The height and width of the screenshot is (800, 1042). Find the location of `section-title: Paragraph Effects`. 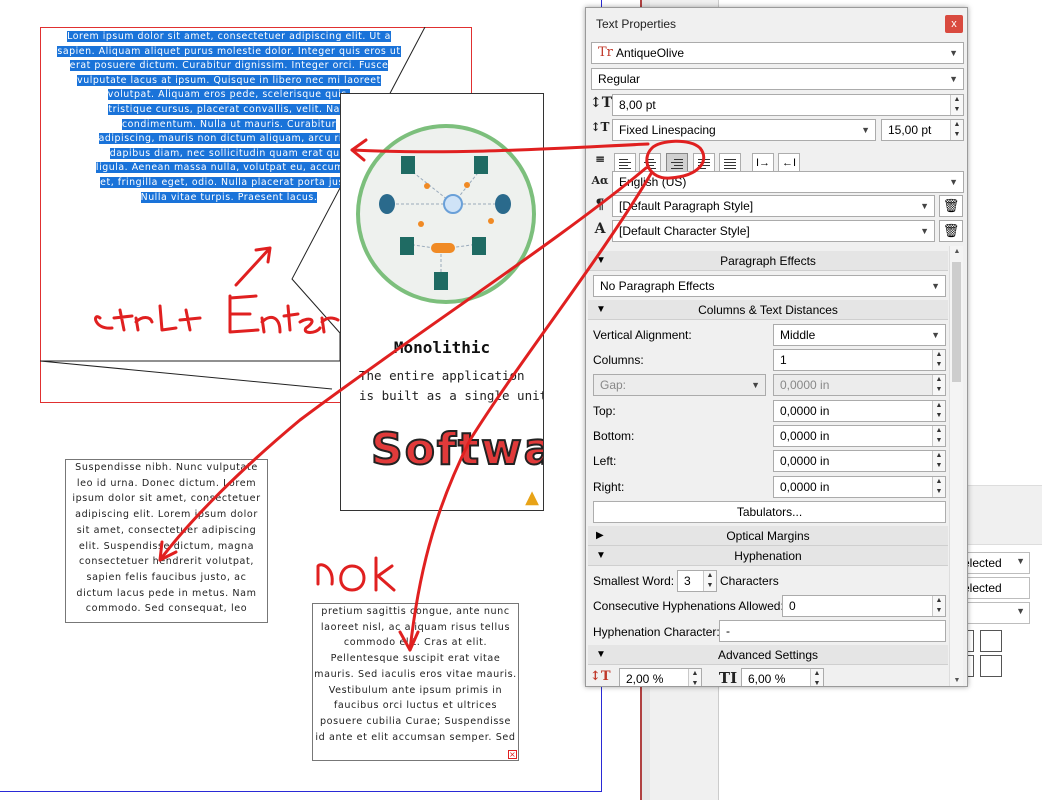

section-title: Paragraph Effects is located at coordinates (768, 261).